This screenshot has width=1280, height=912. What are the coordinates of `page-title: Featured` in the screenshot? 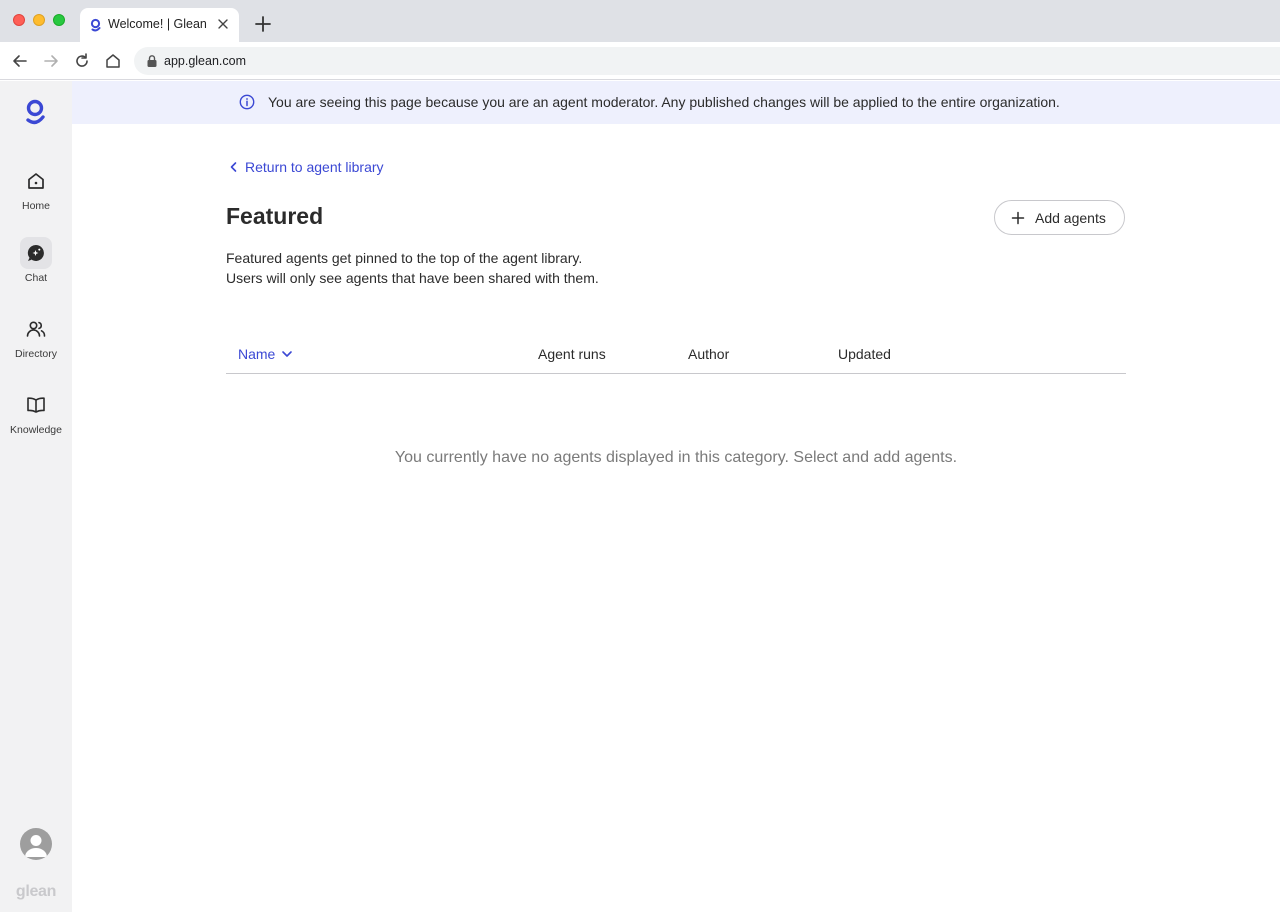 It's located at (275, 216).